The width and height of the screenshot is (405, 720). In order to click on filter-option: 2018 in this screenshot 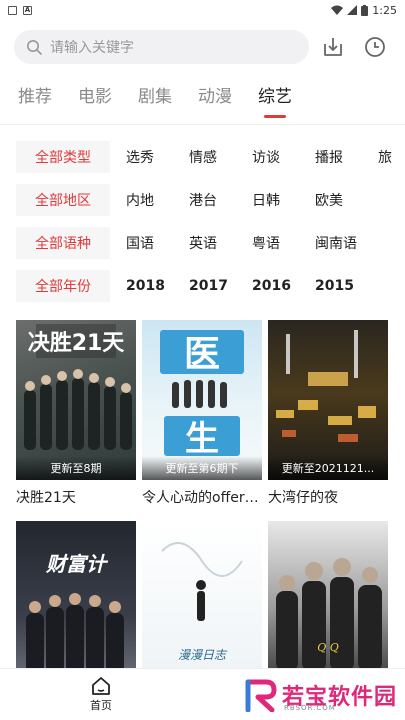, I will do `click(141, 286)`.